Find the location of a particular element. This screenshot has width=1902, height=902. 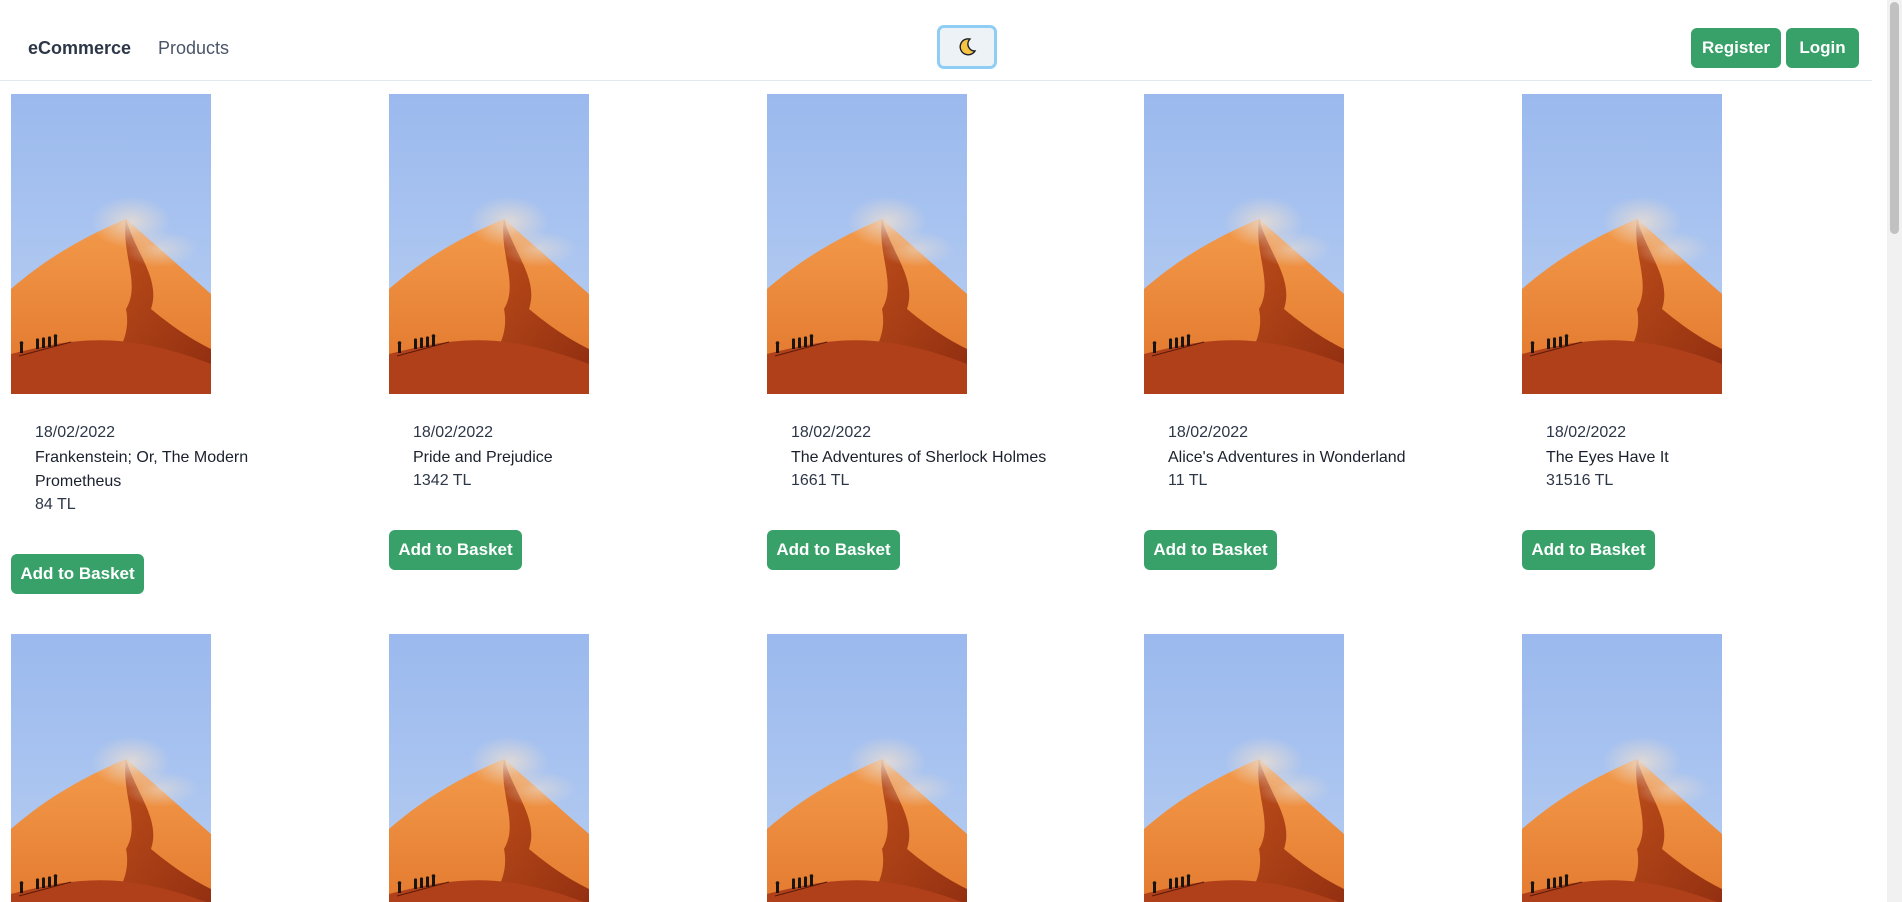

product-title: Frankenstein; Or, The Modern Prometheus is located at coordinates (142, 469).